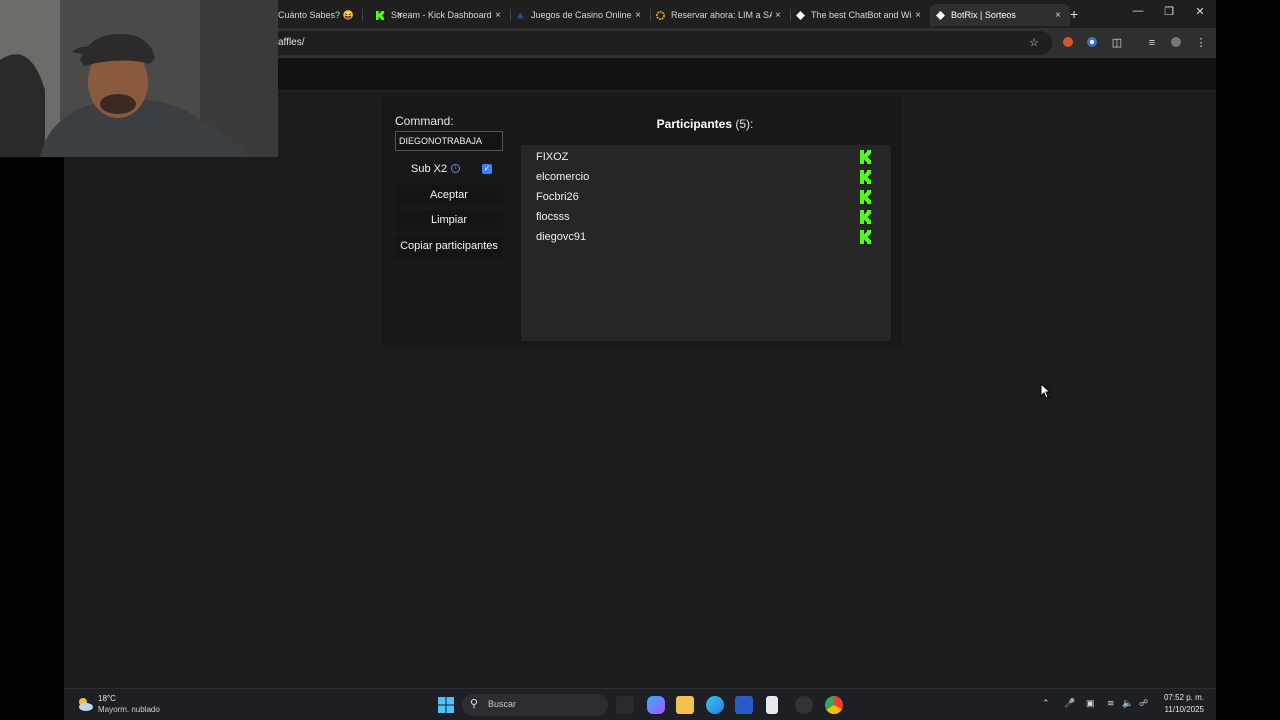  What do you see at coordinates (520, 15) in the screenshot?
I see `casino-icon` at bounding box center [520, 15].